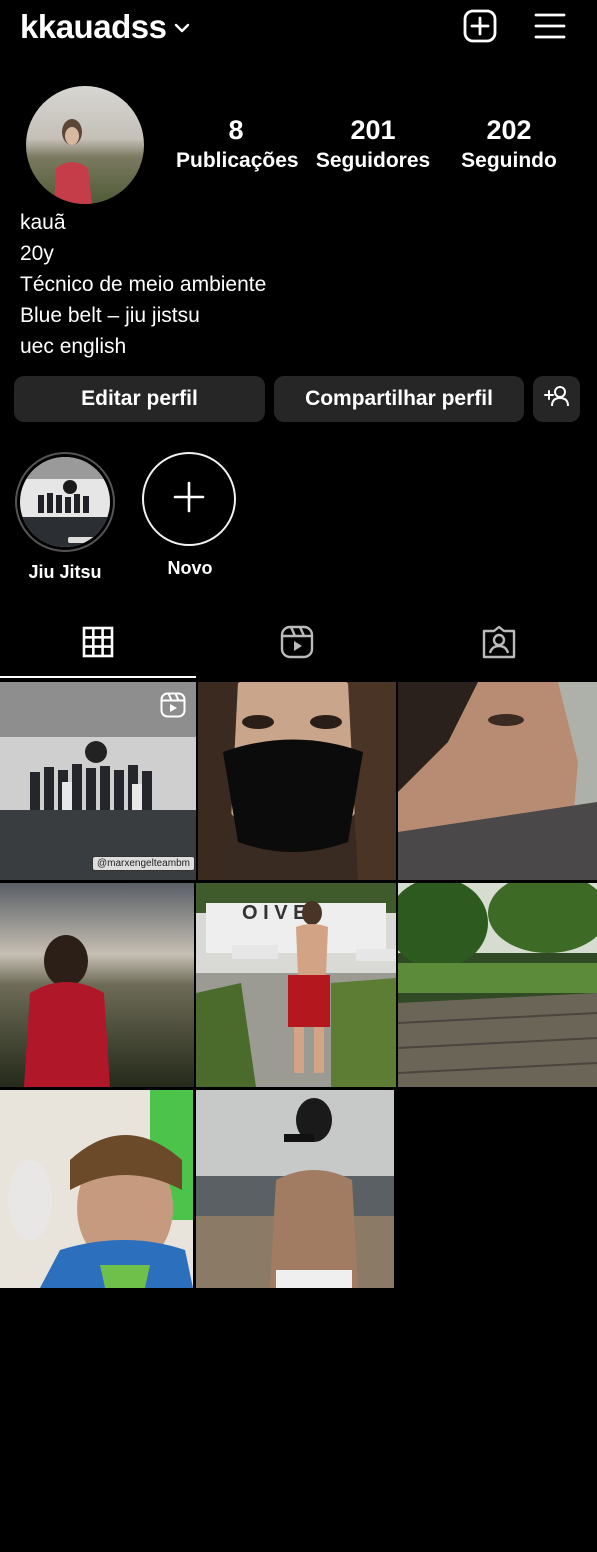 This screenshot has width=597, height=1552. What do you see at coordinates (190, 568) in the screenshot?
I see `highlight-label: Novo` at bounding box center [190, 568].